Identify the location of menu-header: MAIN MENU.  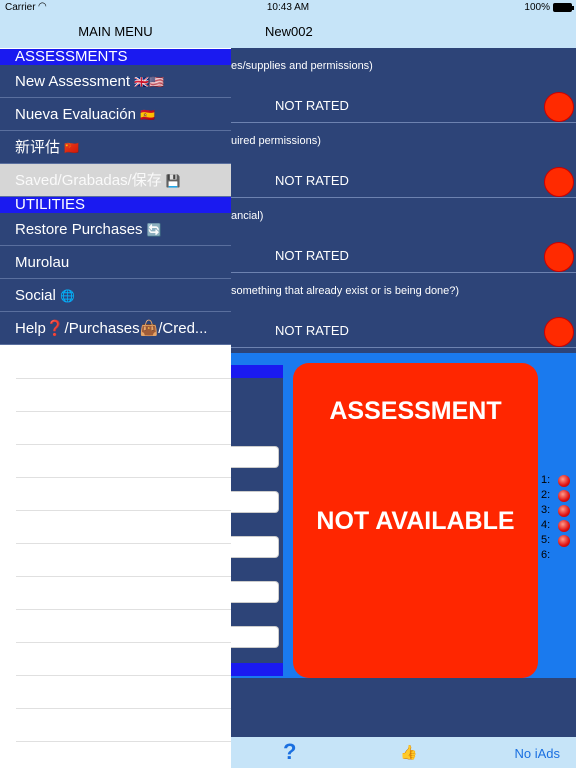
(115, 32).